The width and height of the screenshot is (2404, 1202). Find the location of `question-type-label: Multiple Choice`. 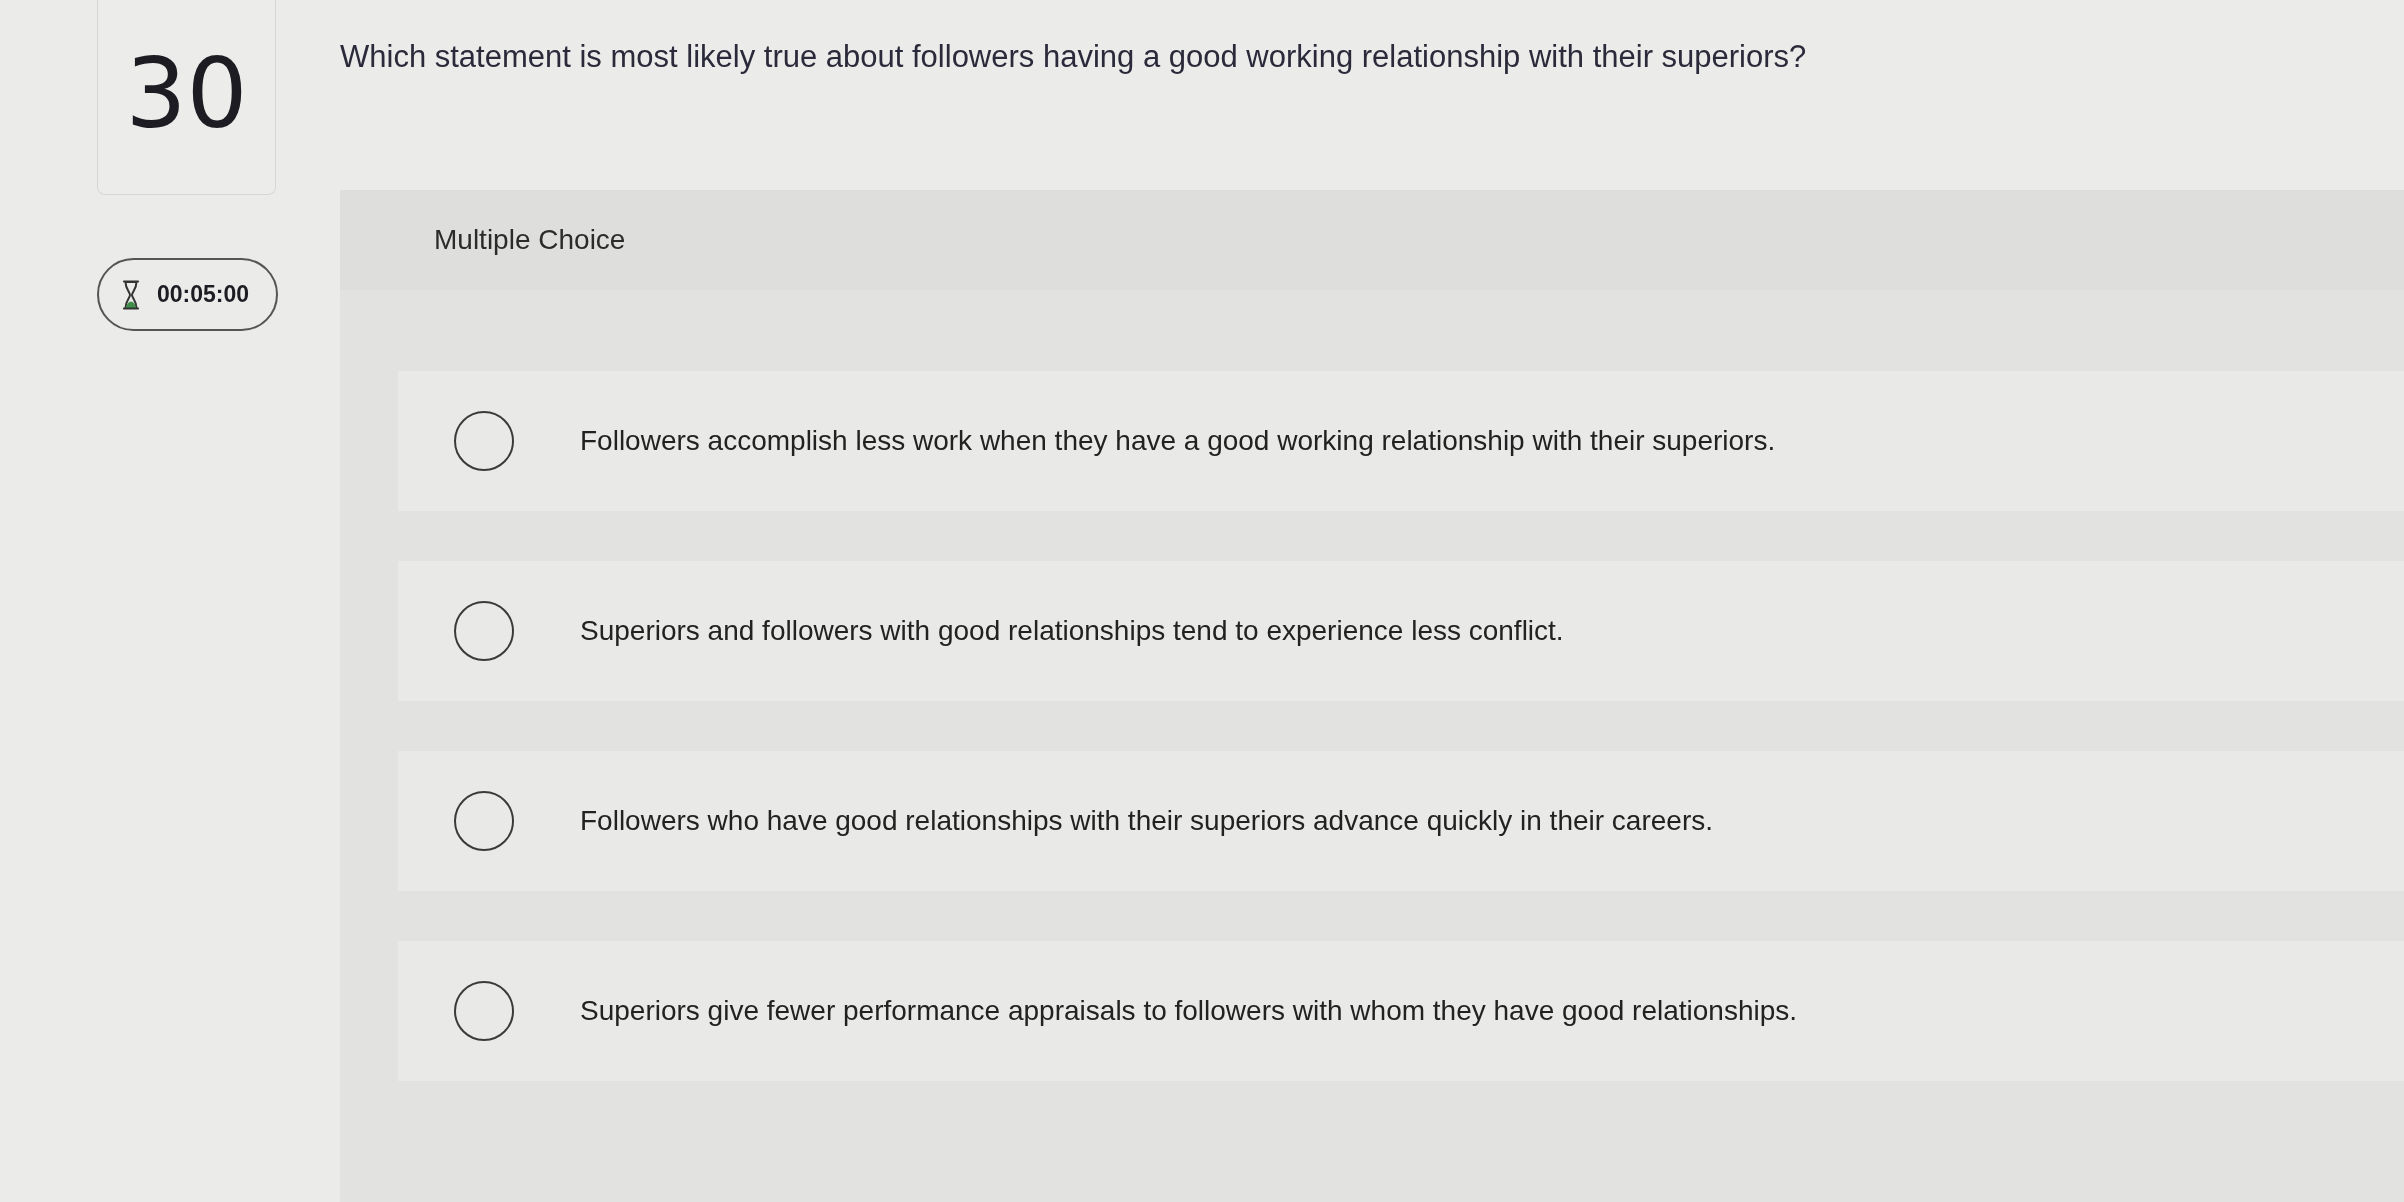

question-type-label: Multiple Choice is located at coordinates (530, 240).